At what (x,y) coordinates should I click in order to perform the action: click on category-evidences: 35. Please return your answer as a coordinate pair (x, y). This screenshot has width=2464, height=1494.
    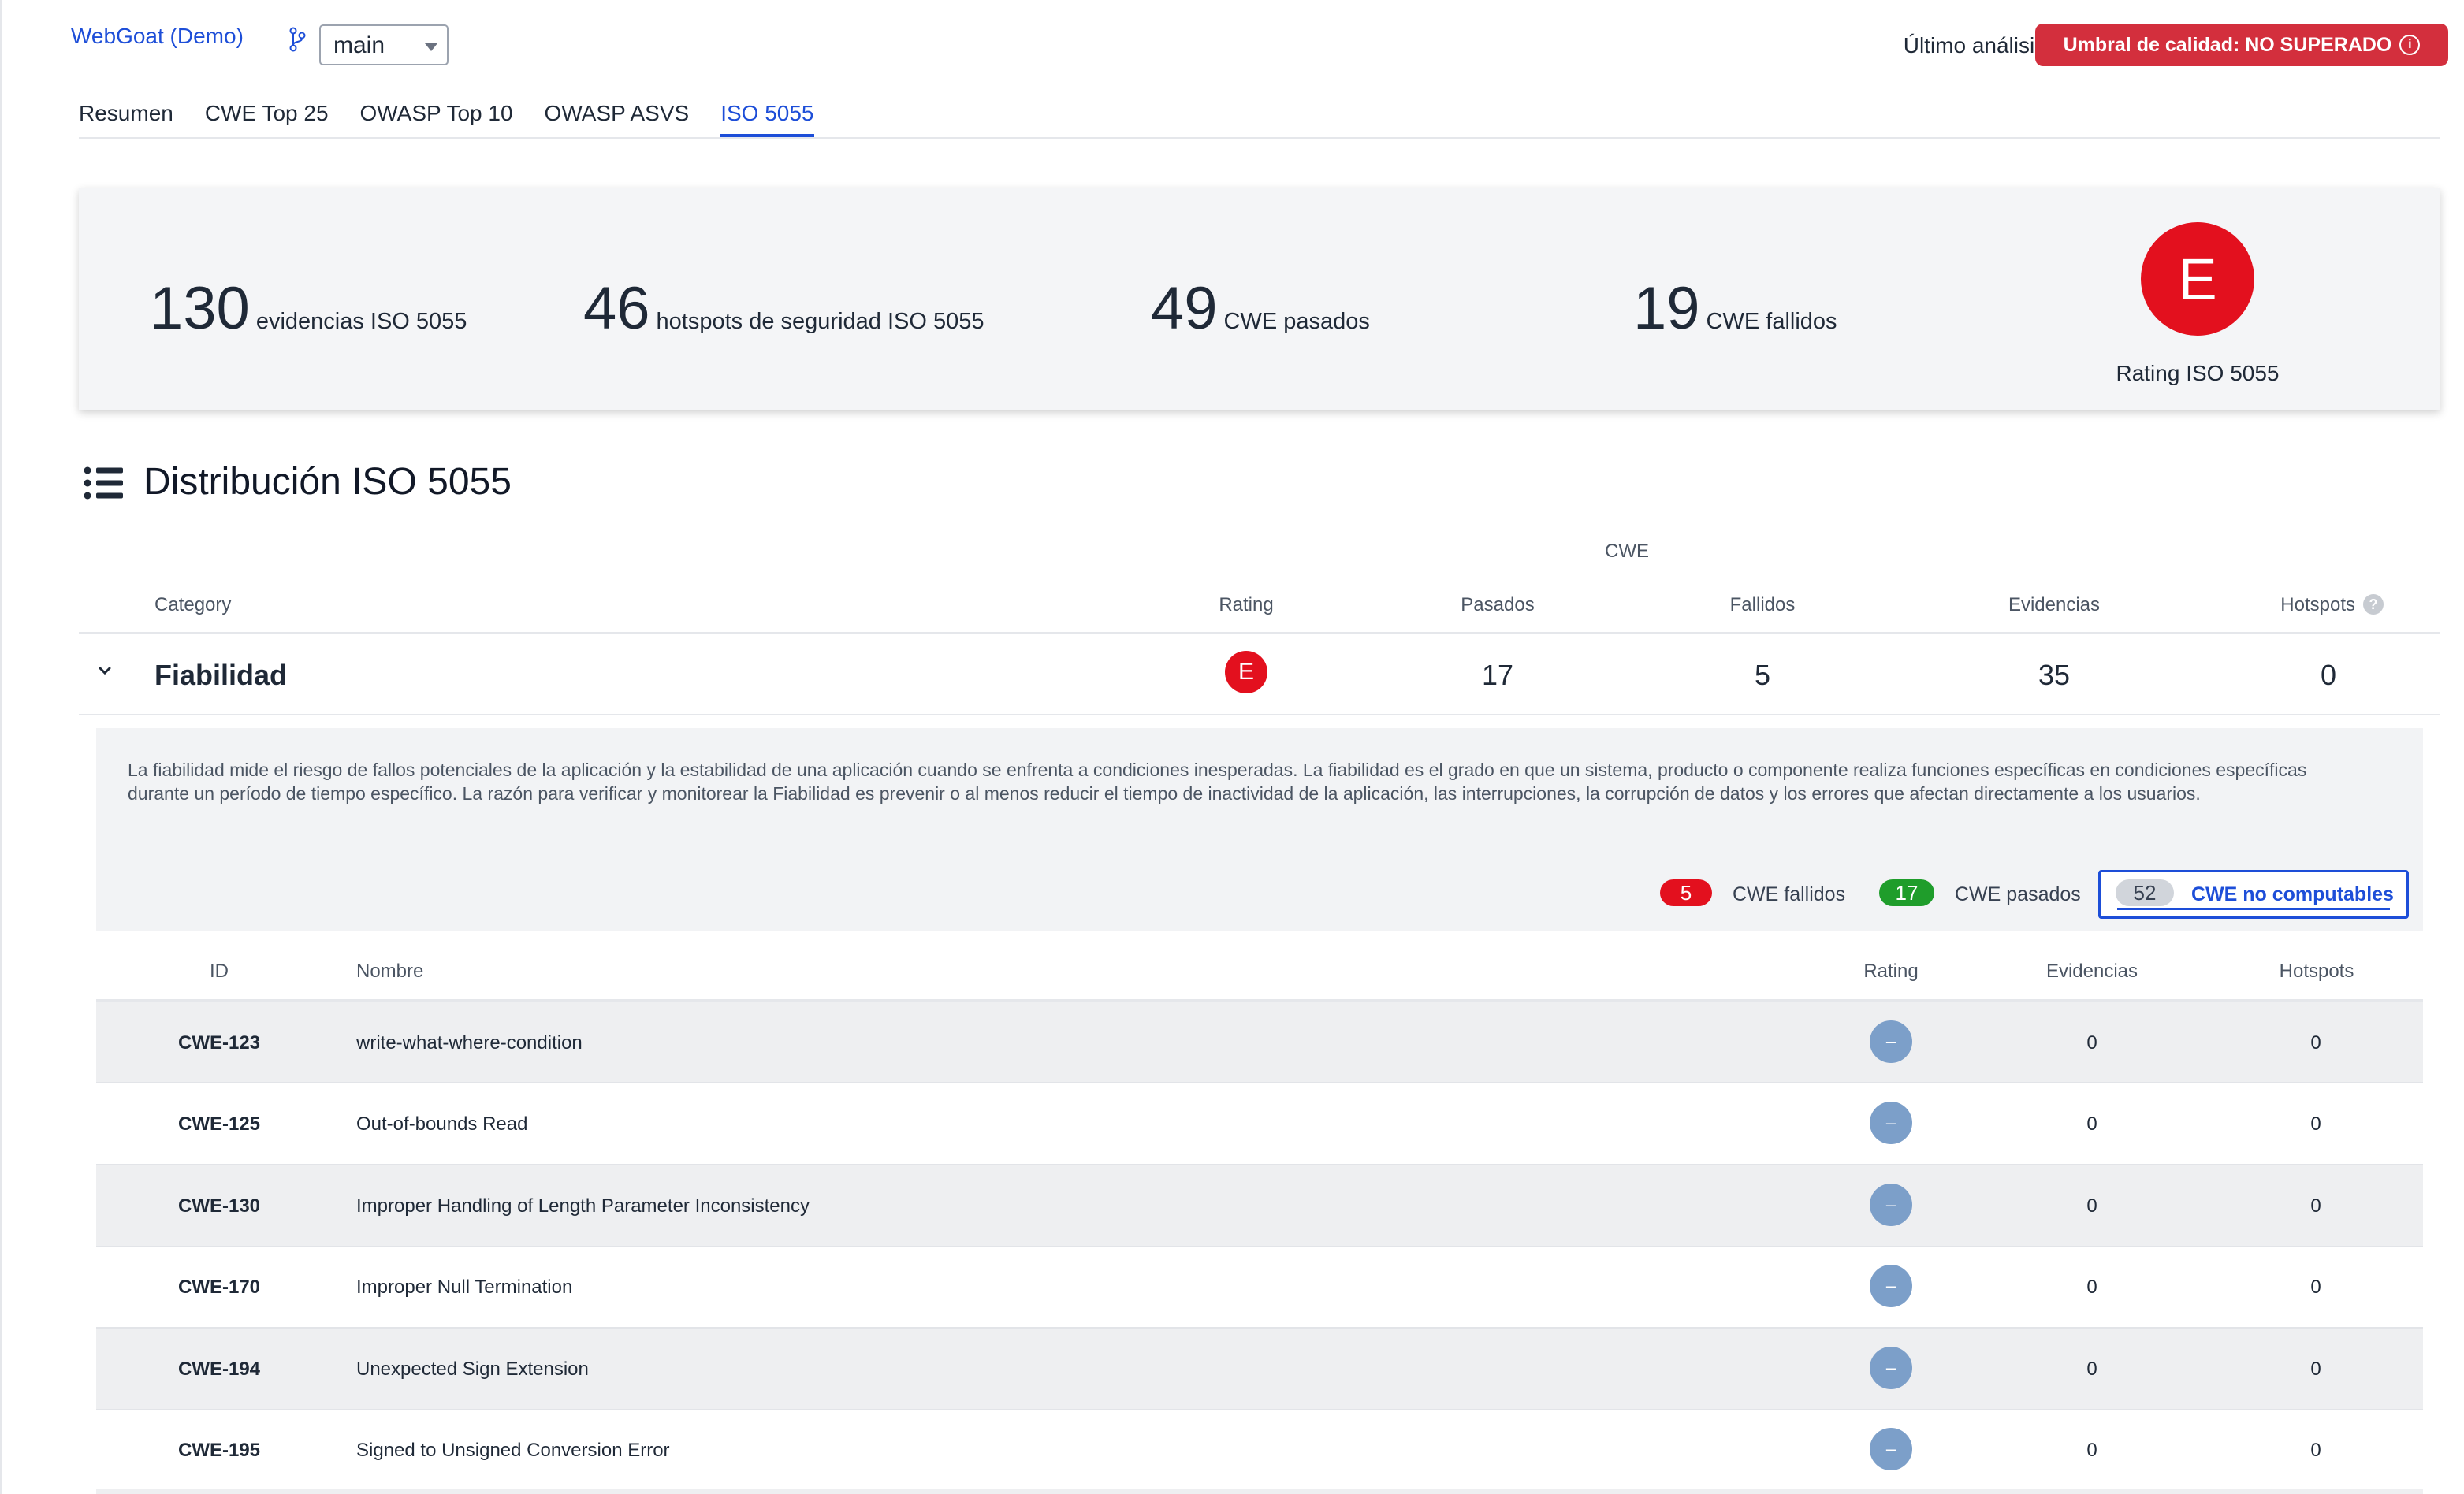
    Looking at the image, I should click on (2055, 675).